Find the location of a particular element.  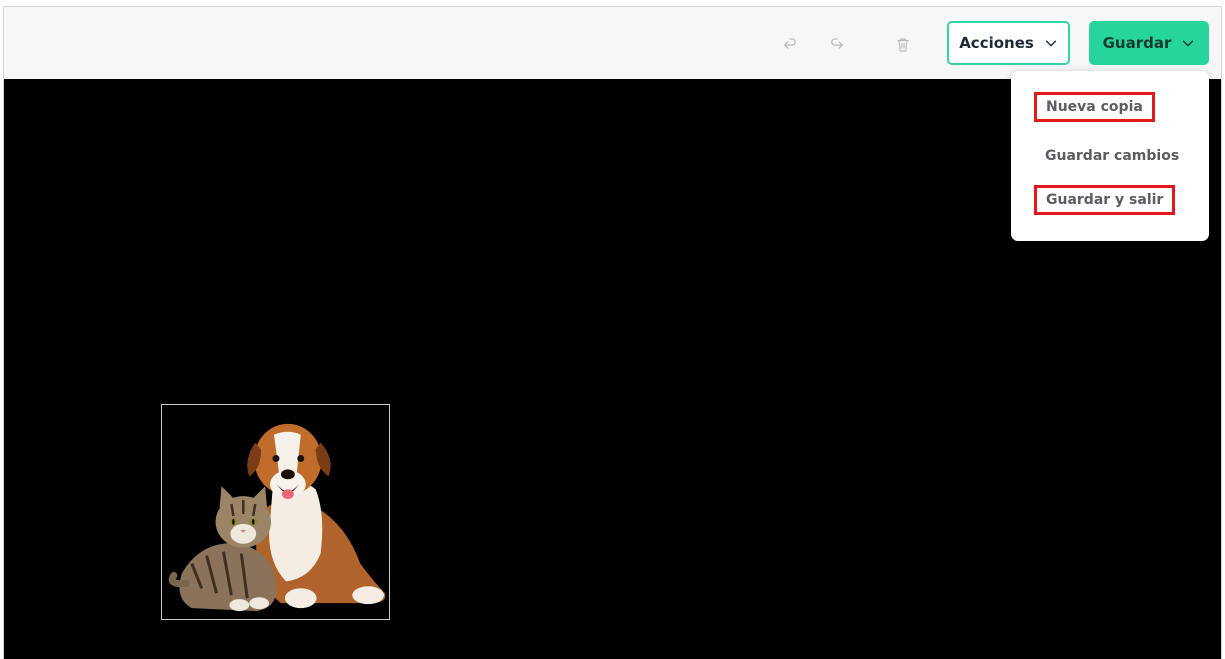

menu-item-guardar-y-salir: Guardar y salir is located at coordinates (1105, 200).